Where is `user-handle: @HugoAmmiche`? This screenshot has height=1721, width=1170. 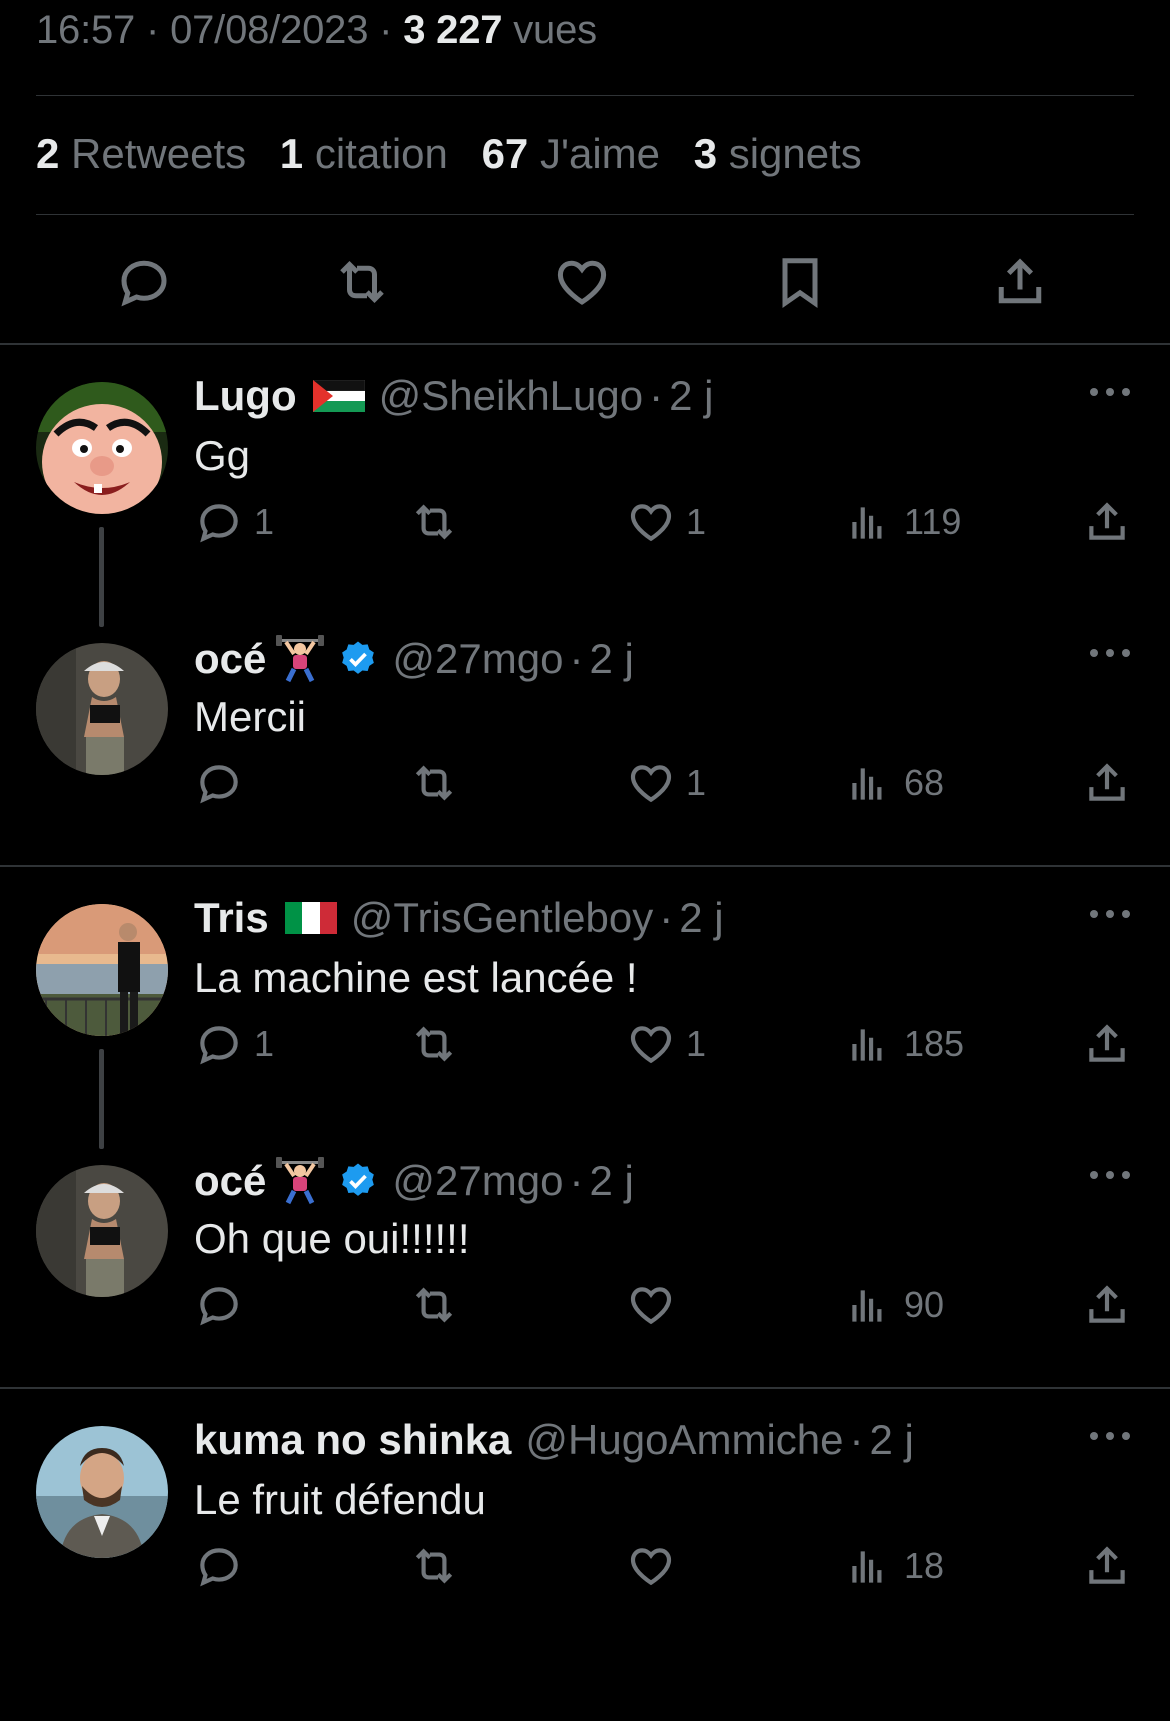
user-handle: @HugoAmmiche is located at coordinates (684, 1440).